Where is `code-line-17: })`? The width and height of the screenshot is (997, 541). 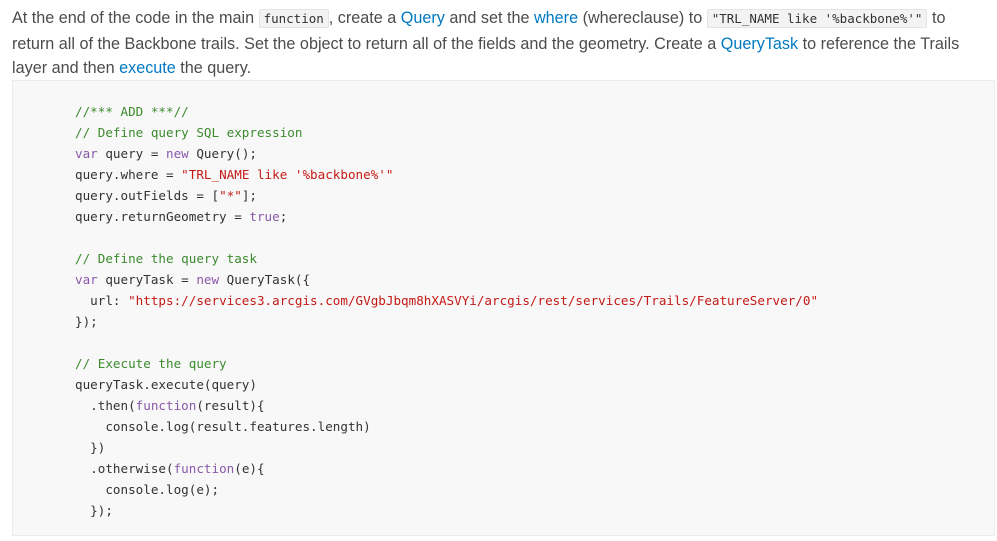
code-line-17: }) is located at coordinates (90, 447).